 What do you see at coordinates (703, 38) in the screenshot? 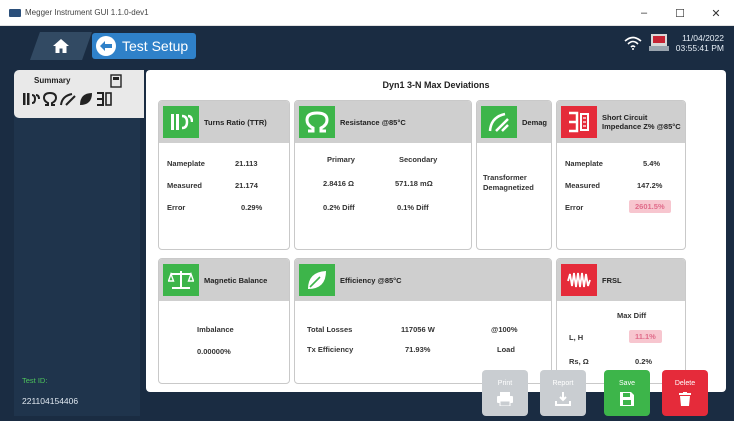
I see `date-label: 11/04/2022` at bounding box center [703, 38].